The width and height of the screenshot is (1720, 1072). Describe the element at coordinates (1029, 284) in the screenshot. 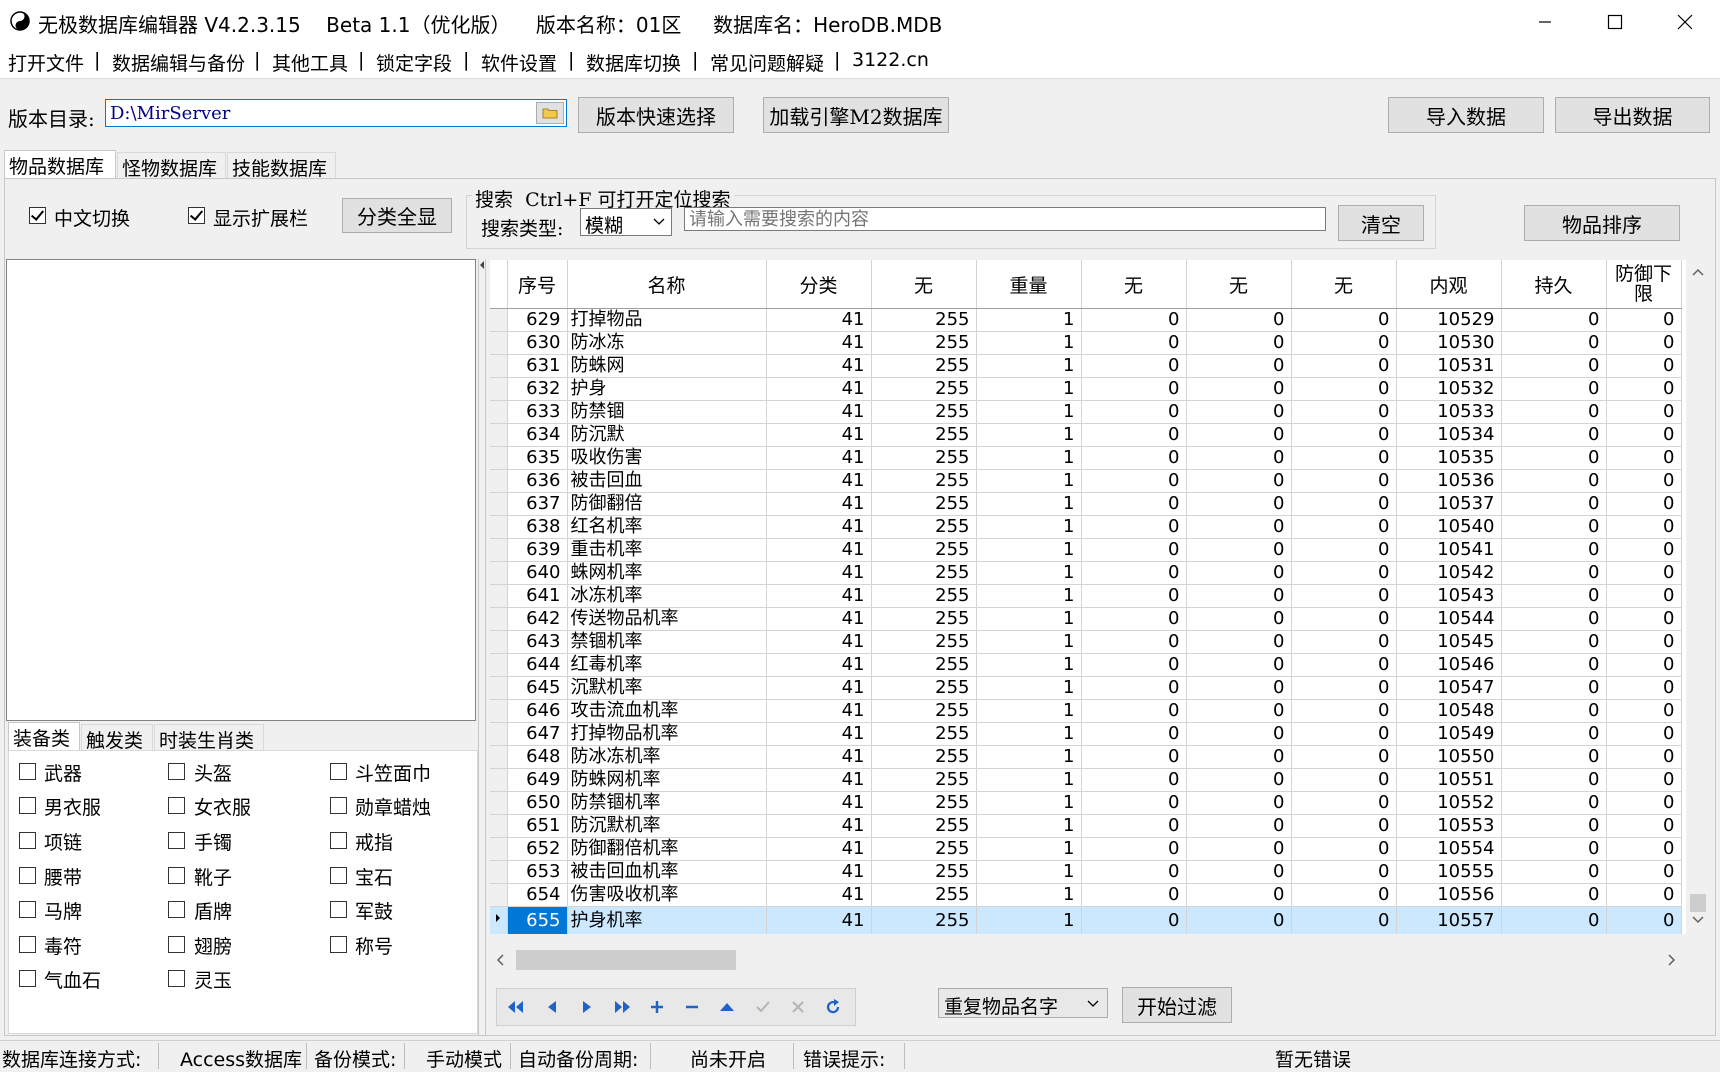

I see `column-header: 重量` at that location.